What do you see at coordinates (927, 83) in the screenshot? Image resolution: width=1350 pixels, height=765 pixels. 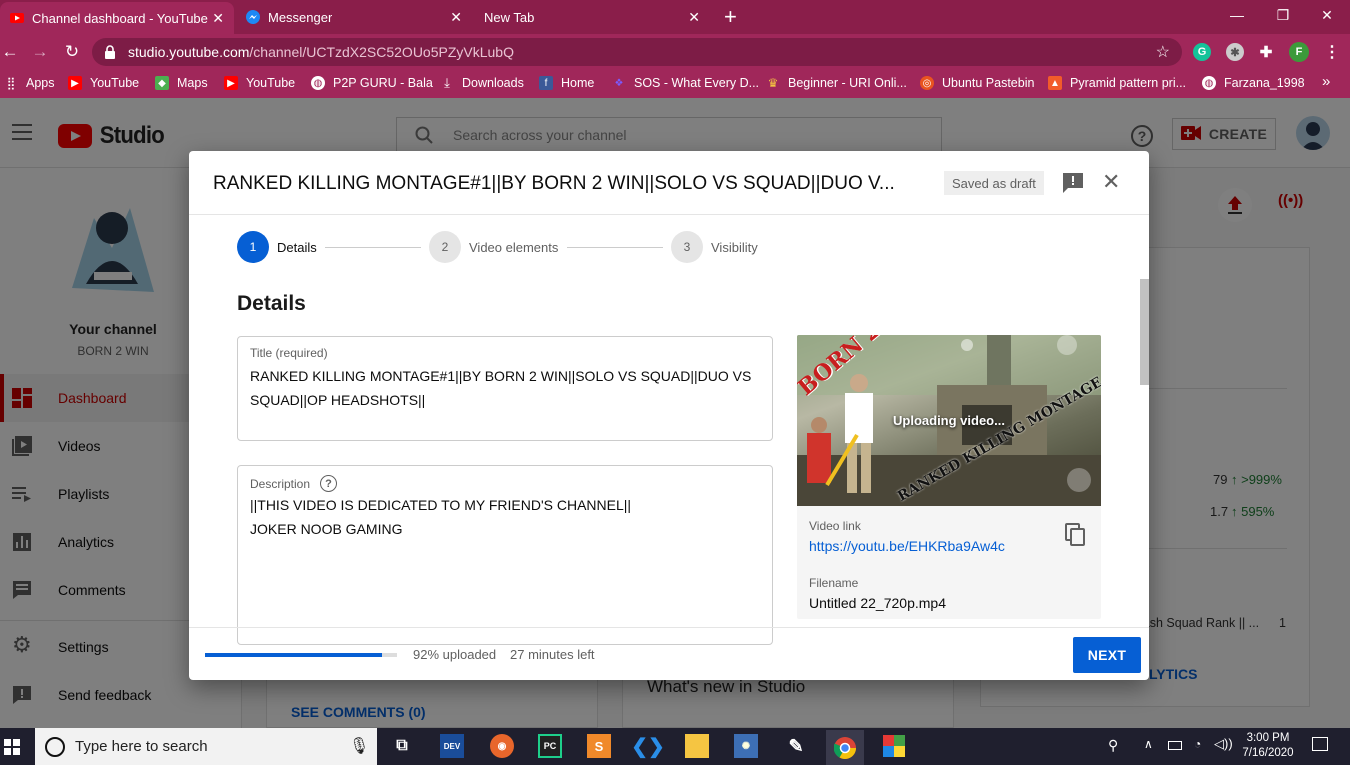 I see `ubuntu-icon: ◎` at bounding box center [927, 83].